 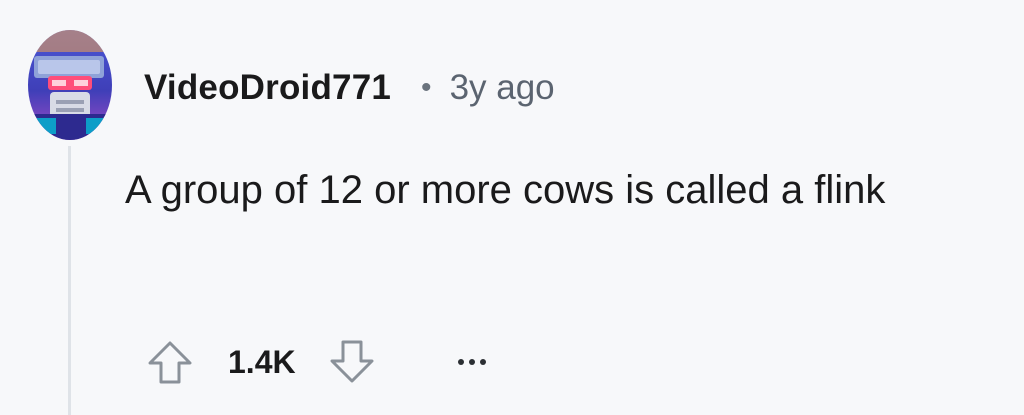 I want to click on more-horizontal-icon, so click(x=460, y=362).